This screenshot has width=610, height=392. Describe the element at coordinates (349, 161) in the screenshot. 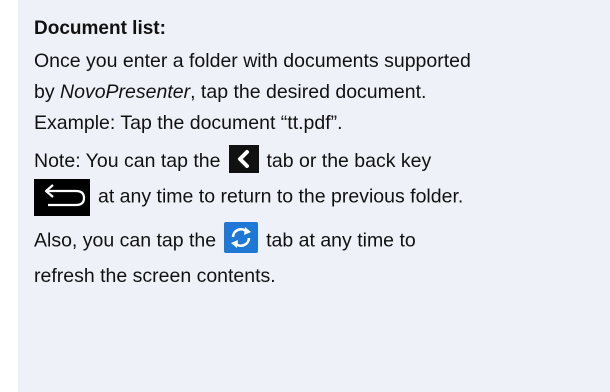

I see `note-text-2: tab or the back key` at that location.